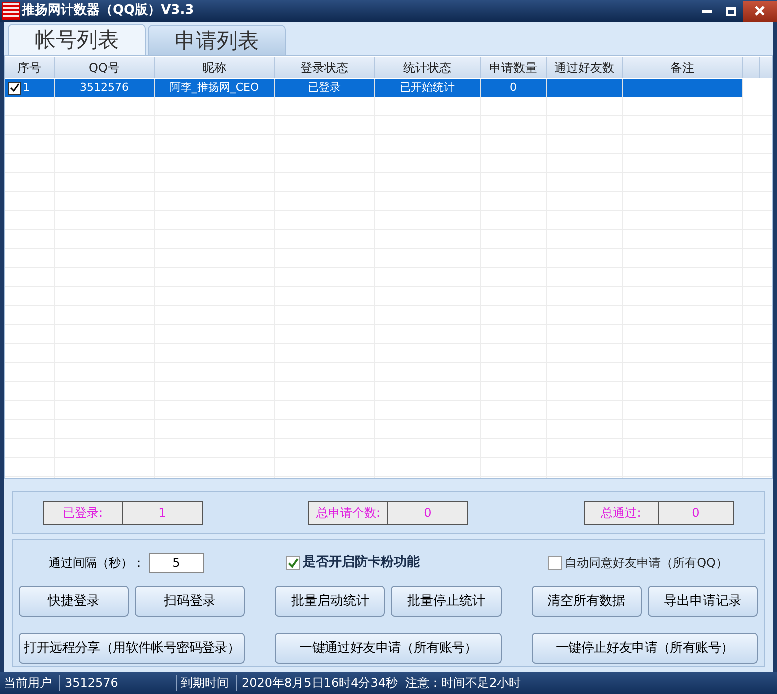  I want to click on action-button: 批量停止统计, so click(446, 601).